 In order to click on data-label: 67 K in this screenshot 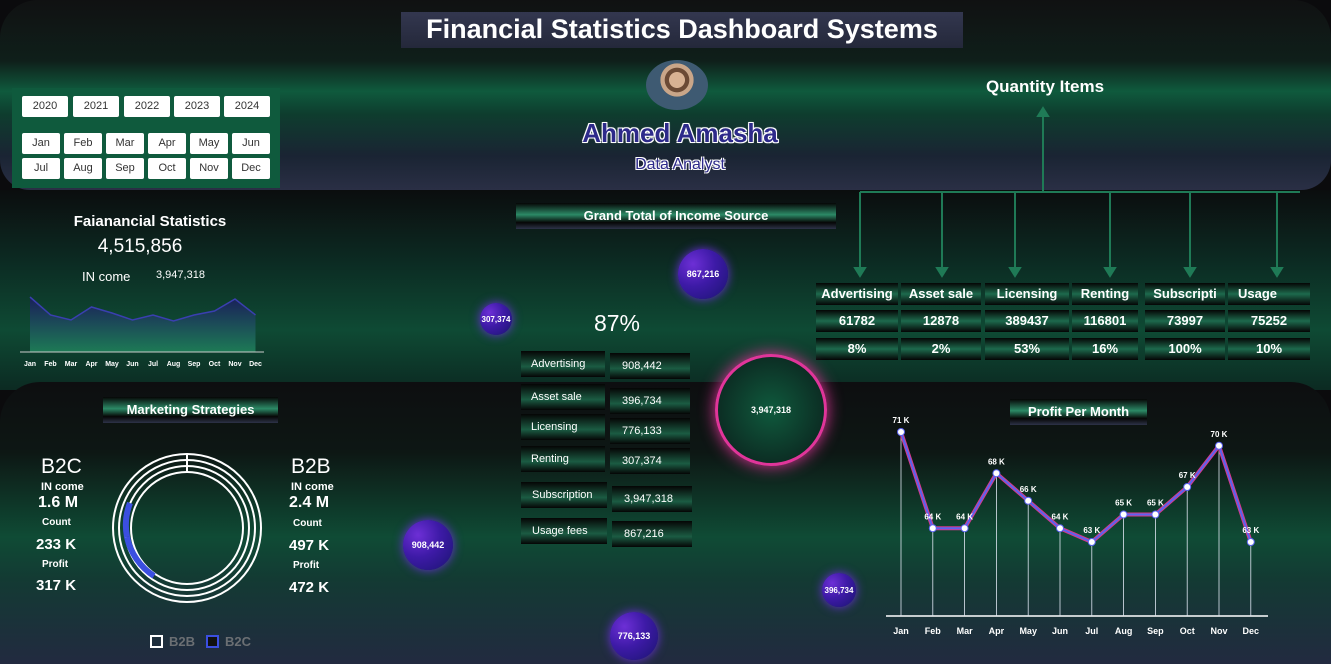, I will do `click(1187, 475)`.